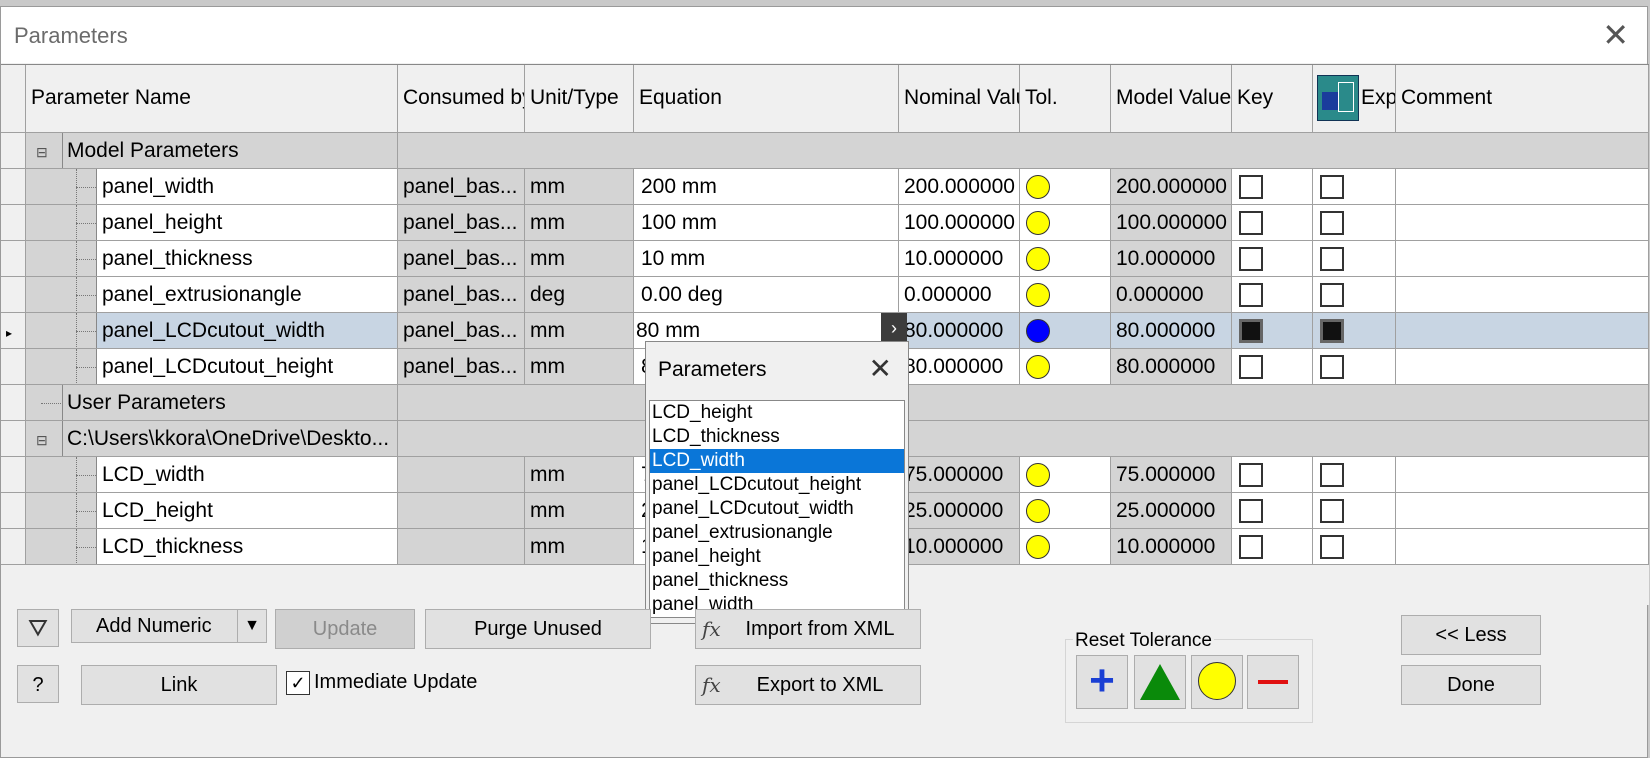  I want to click on parameter-name-cell: LCD_thickness, so click(212, 547).